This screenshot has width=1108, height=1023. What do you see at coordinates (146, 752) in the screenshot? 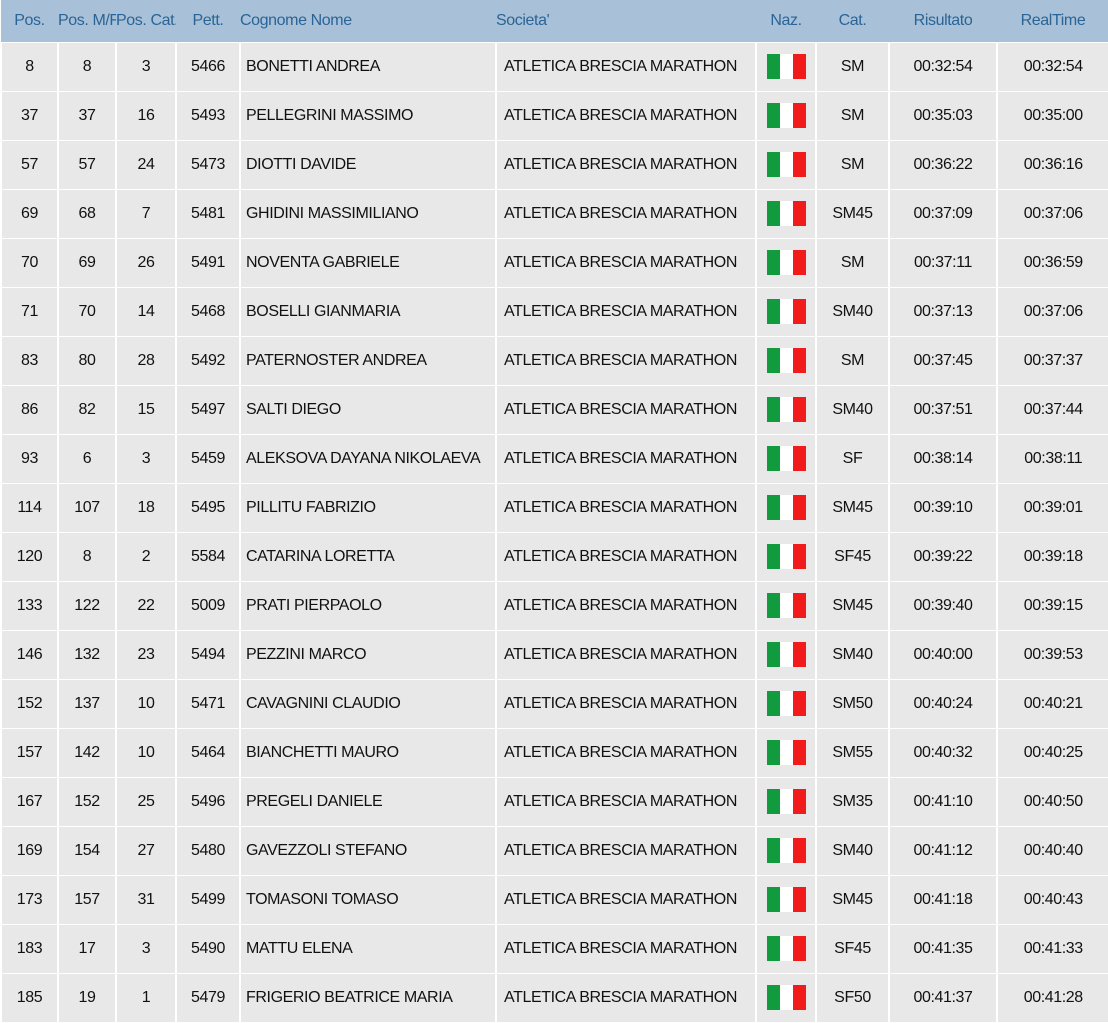
I see `cell-pos-cat: 10` at bounding box center [146, 752].